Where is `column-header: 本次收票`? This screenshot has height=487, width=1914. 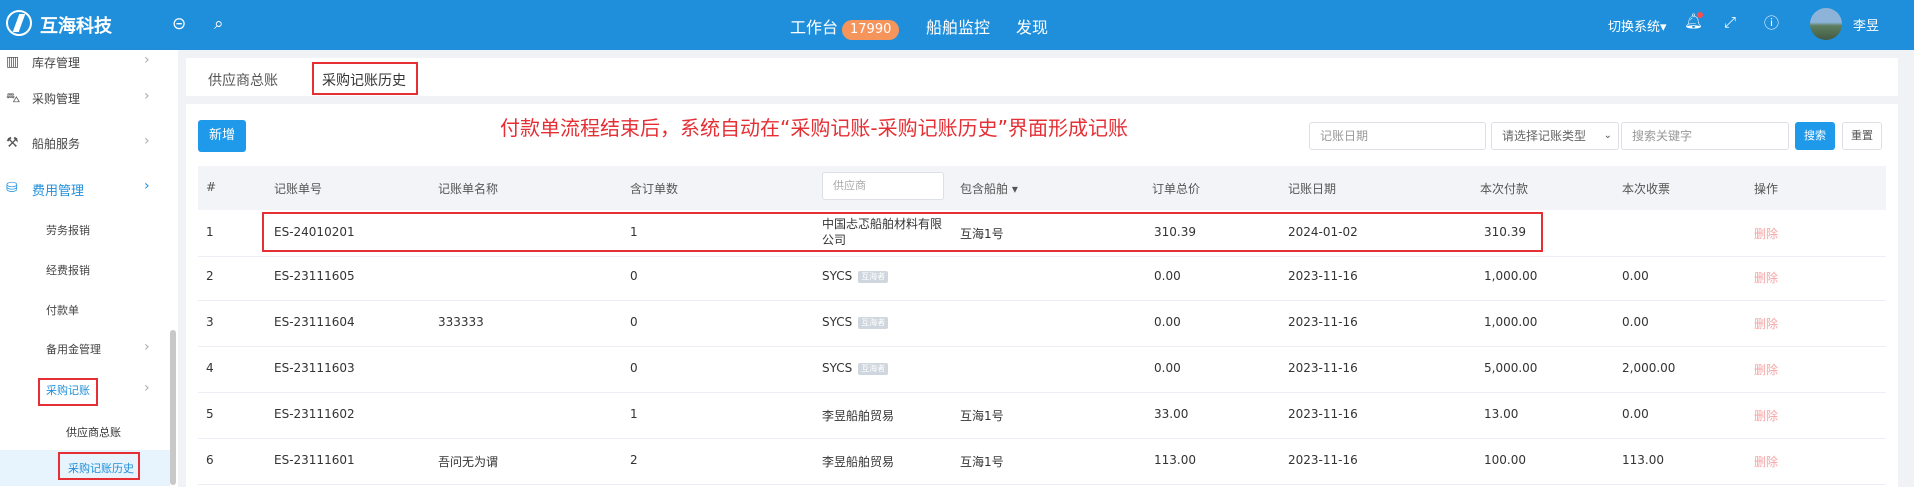
column-header: 本次收票 is located at coordinates (1646, 189).